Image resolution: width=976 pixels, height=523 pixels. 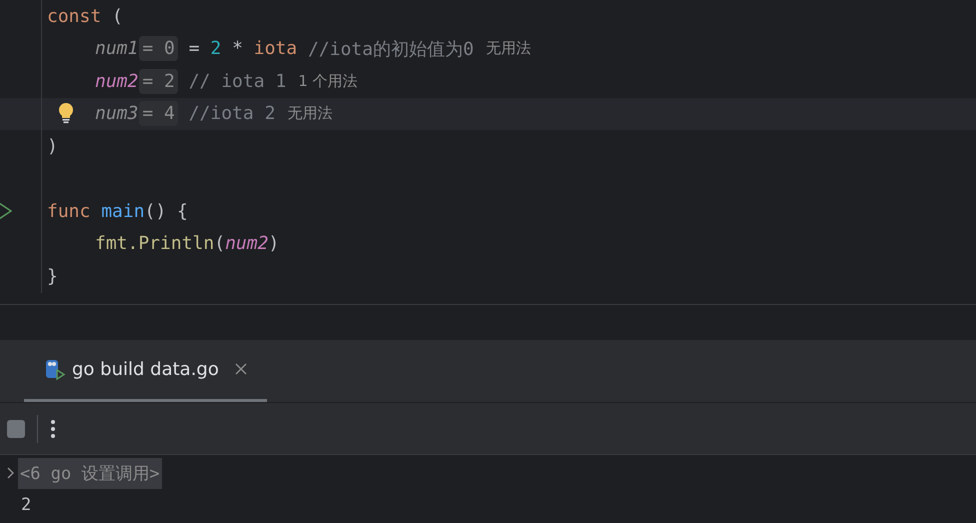 What do you see at coordinates (116, 113) in the screenshot?
I see `constant-name: num3` at bounding box center [116, 113].